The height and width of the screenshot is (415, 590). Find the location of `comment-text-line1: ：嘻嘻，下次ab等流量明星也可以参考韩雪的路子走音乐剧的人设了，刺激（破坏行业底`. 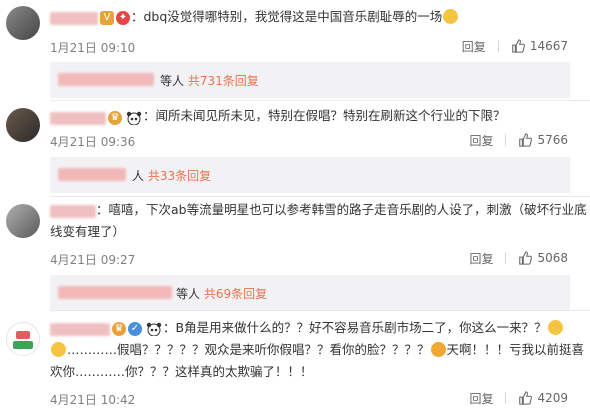

comment-text-line1: ：嘻嘻，下次ab等流量明星也可以参考韩雪的路子走音乐剧的人设了，刺激（破坏行业底 is located at coordinates (341, 209).